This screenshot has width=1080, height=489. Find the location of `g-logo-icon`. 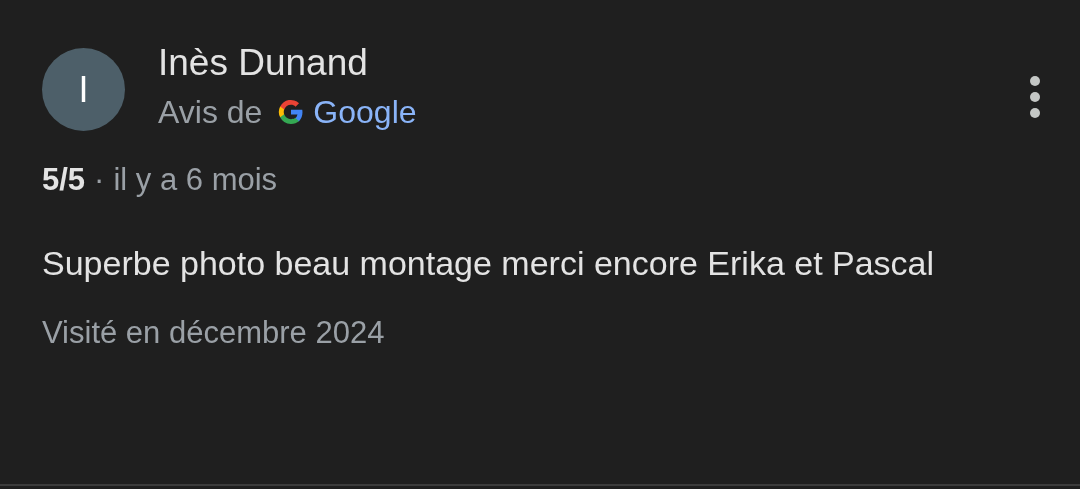

g-logo-icon is located at coordinates (291, 112).